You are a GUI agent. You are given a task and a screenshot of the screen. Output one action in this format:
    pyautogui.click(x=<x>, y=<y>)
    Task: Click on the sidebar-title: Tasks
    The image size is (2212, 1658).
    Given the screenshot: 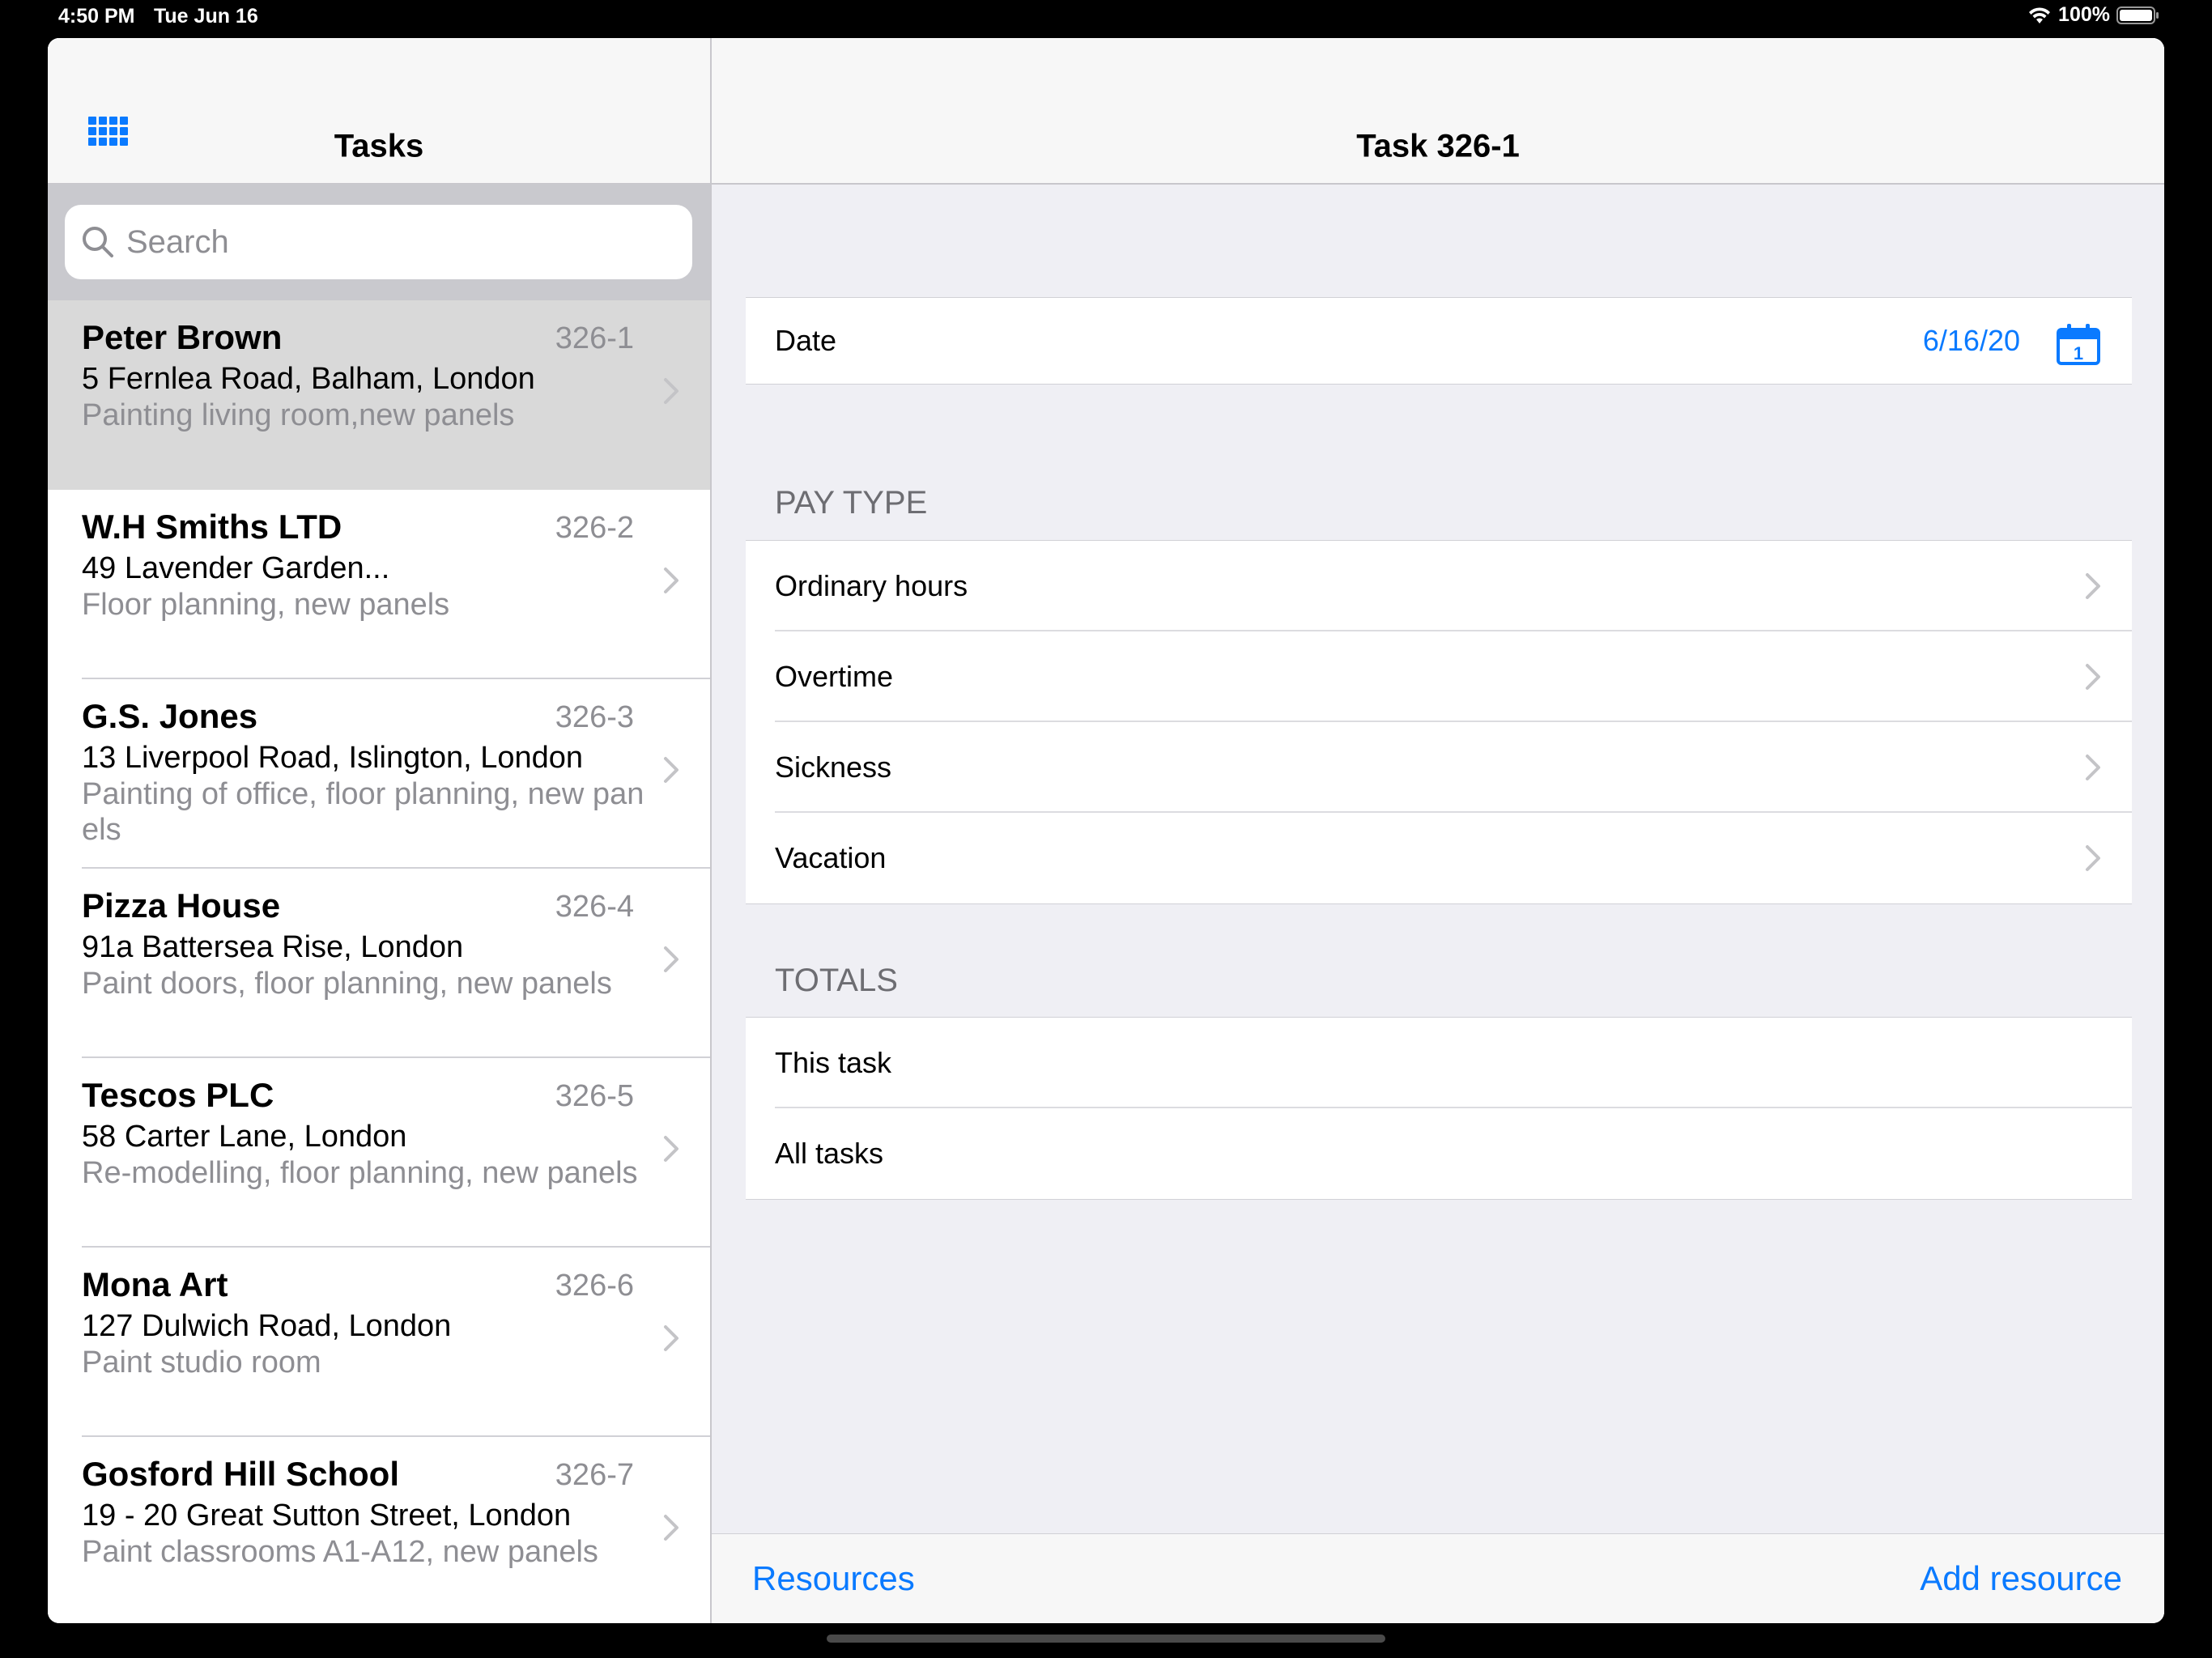 What is the action you would take?
    pyautogui.click(x=379, y=146)
    